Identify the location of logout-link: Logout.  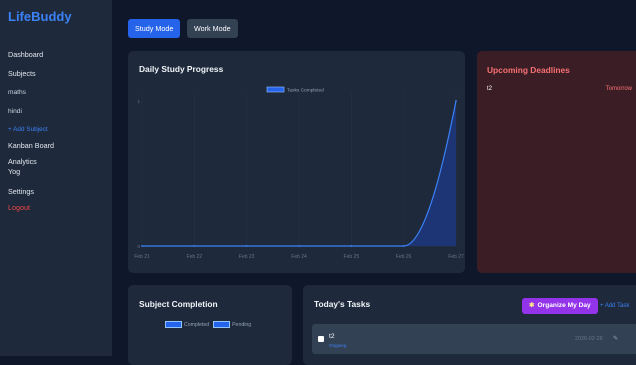
(31, 207).